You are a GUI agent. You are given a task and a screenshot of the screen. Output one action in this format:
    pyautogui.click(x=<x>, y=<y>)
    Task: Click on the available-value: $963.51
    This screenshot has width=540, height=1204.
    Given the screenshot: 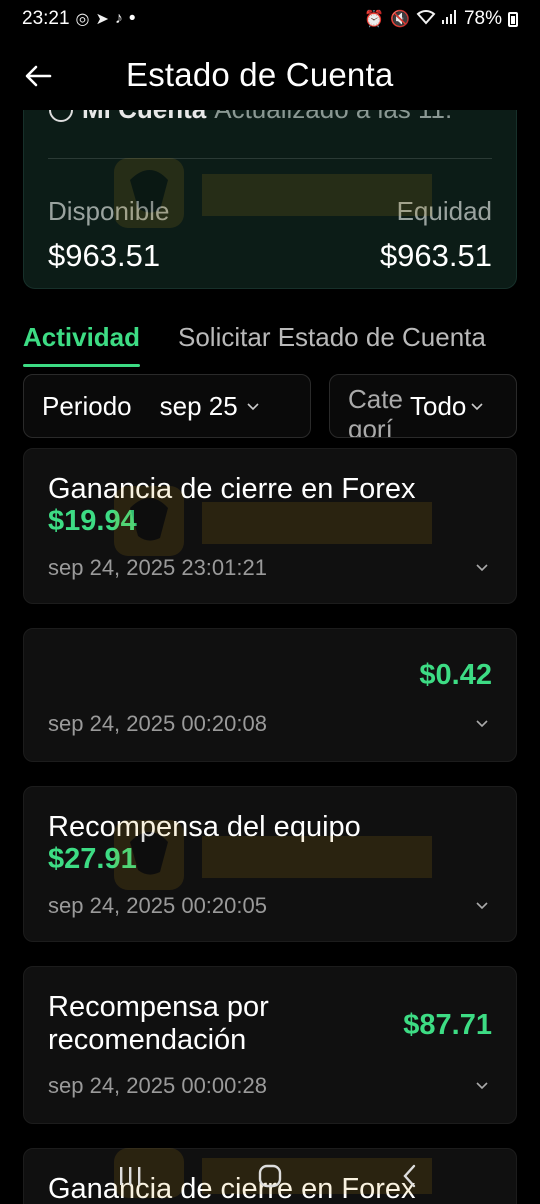 What is the action you would take?
    pyautogui.click(x=104, y=255)
    